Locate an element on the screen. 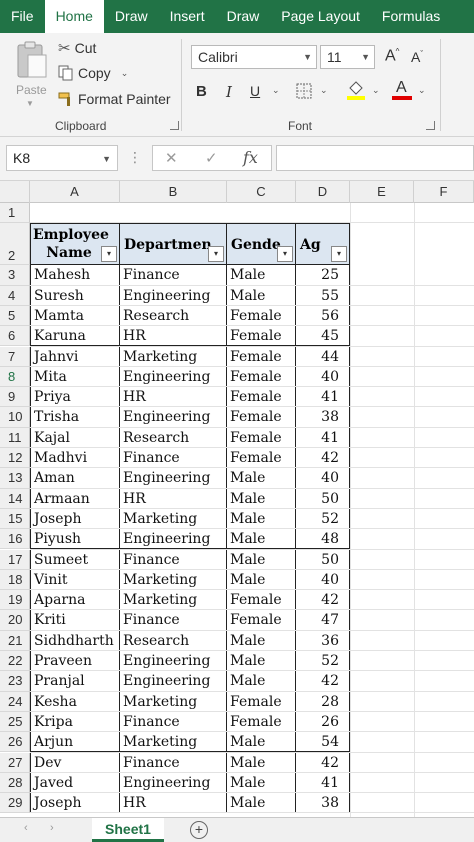 The image size is (474, 842). cell-b7: Marketing is located at coordinates (173, 356).